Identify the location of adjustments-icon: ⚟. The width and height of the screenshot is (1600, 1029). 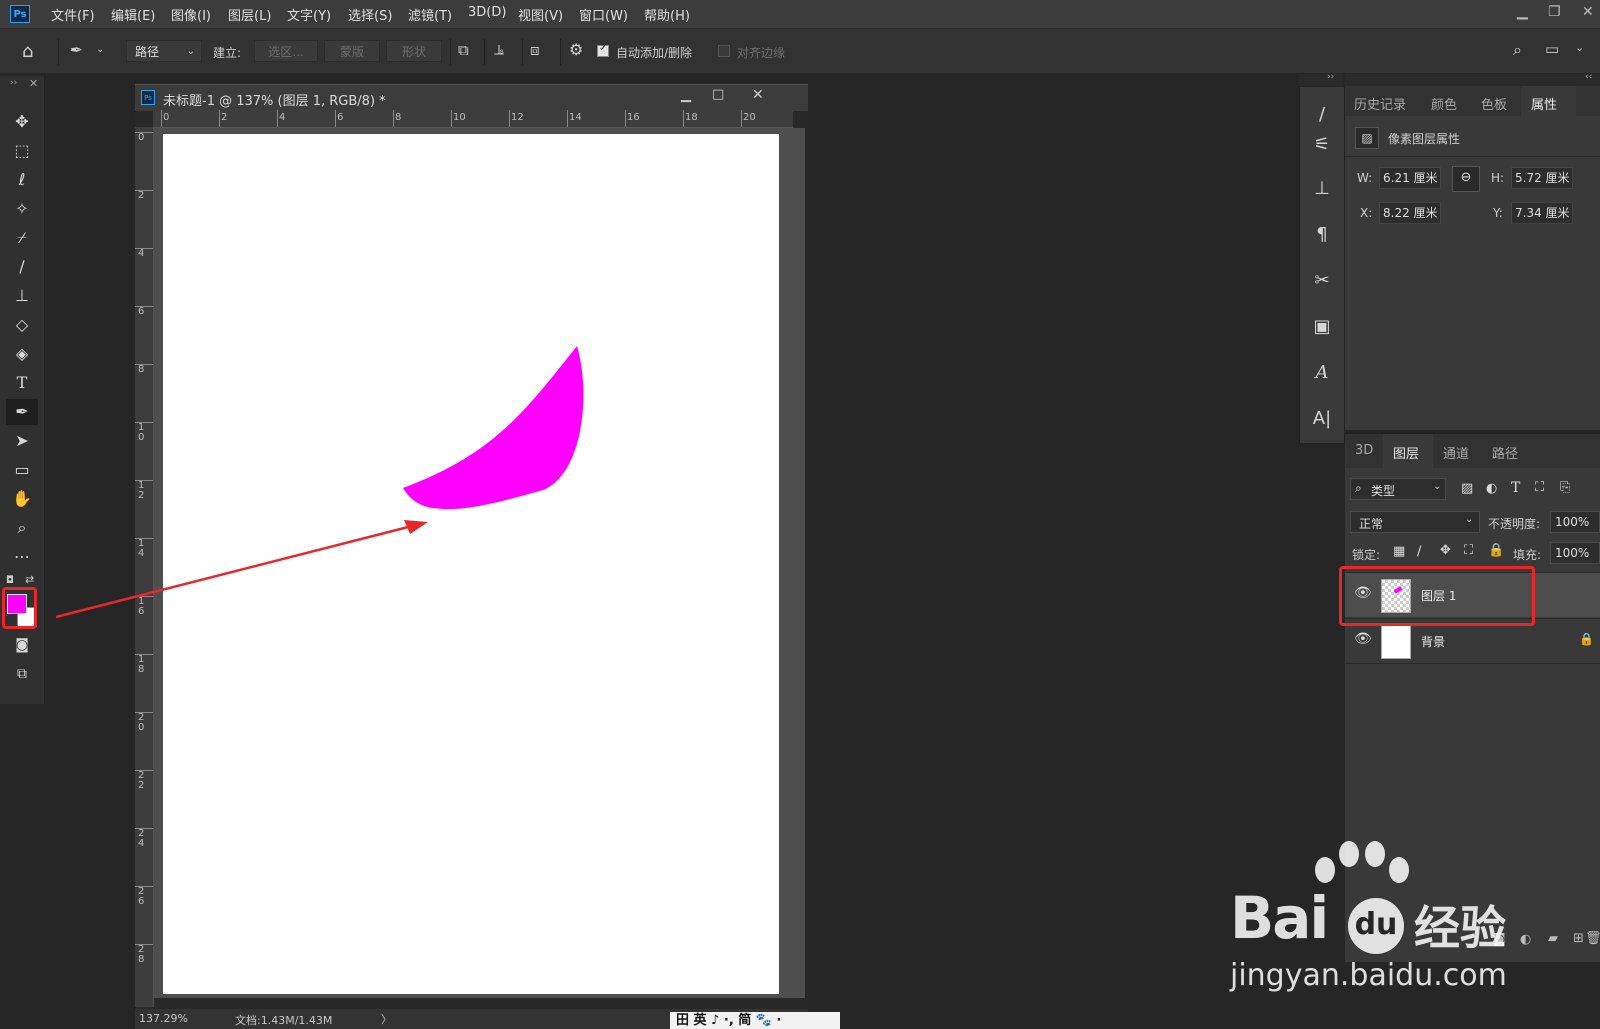
(1322, 145).